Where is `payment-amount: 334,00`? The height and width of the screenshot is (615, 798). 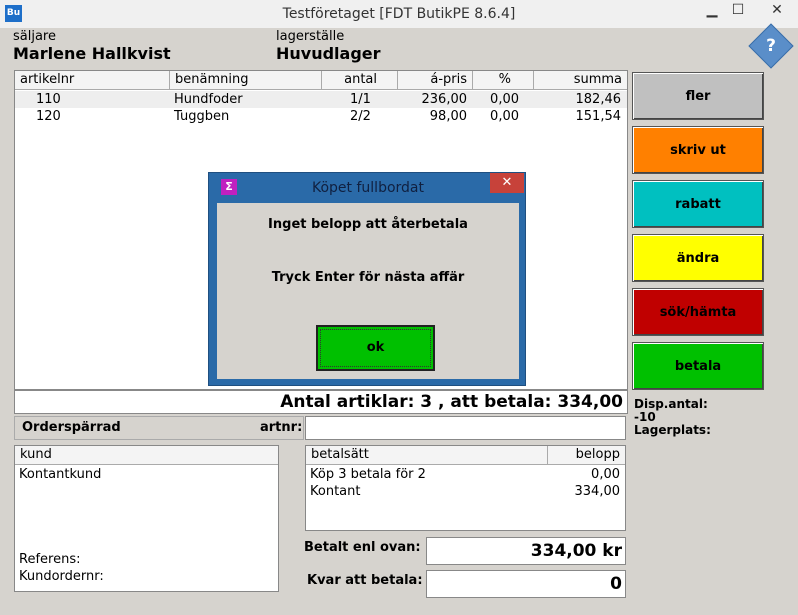
payment-amount: 334,00 is located at coordinates (597, 491).